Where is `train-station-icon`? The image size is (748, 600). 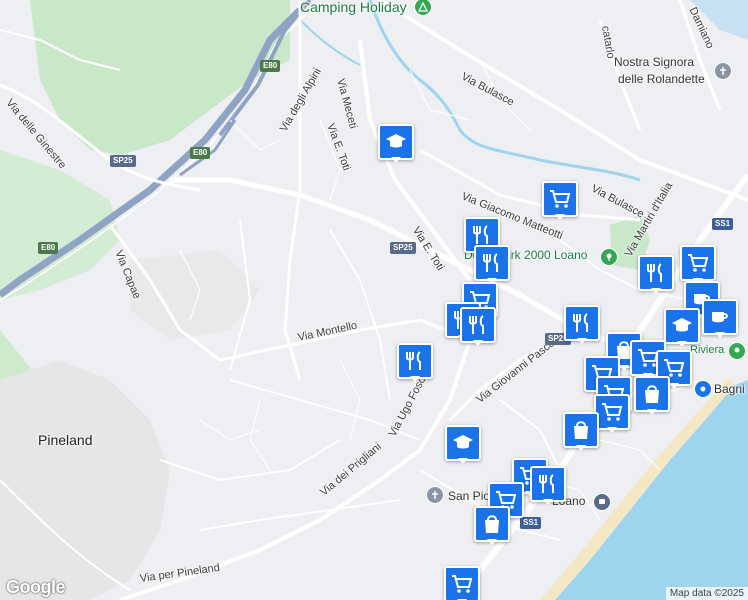 train-station-icon is located at coordinates (602, 502).